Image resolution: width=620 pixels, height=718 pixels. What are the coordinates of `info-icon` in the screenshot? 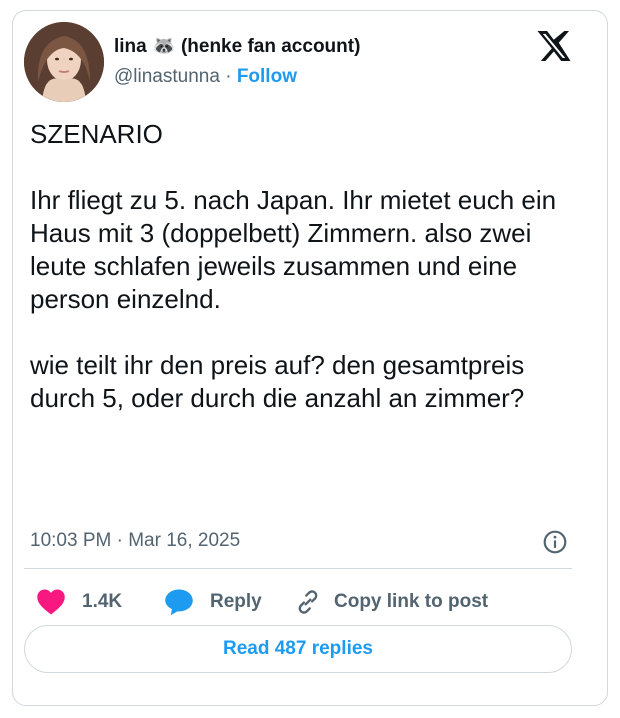 It's located at (555, 542).